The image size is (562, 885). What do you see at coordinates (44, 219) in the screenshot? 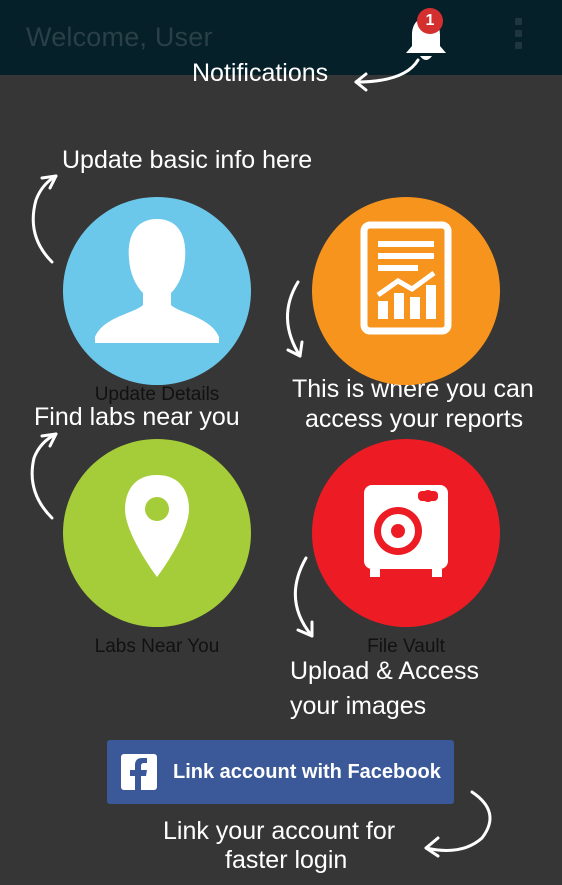
I see `arrow-to-update-details` at bounding box center [44, 219].